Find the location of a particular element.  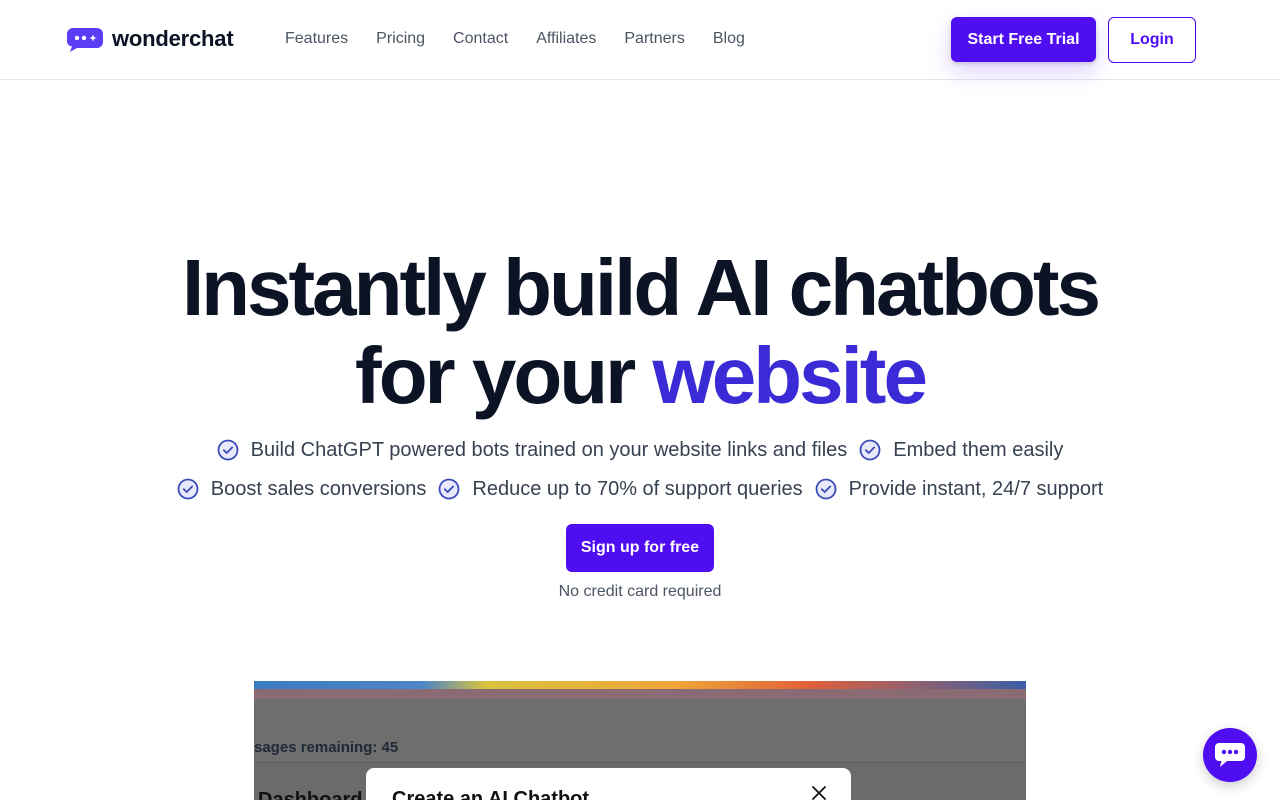

feature-text: Embed them easily is located at coordinates (978, 450).